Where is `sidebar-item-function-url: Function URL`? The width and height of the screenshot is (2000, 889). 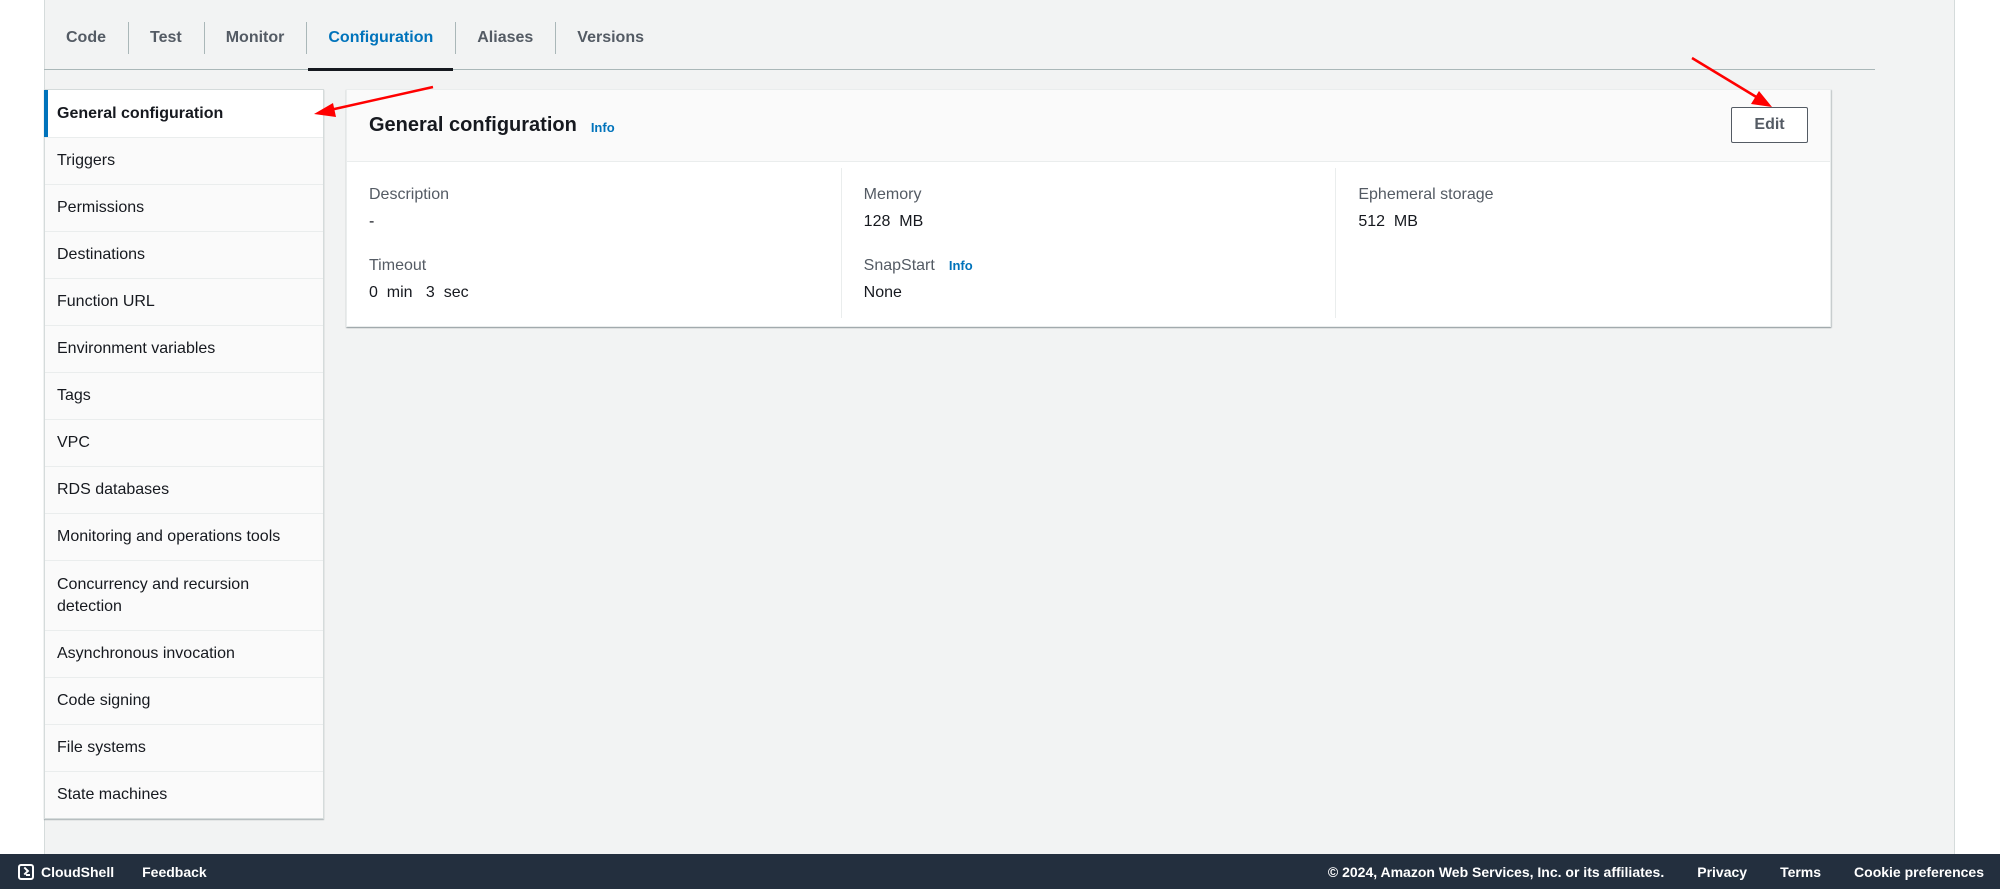 sidebar-item-function-url: Function URL is located at coordinates (184, 301).